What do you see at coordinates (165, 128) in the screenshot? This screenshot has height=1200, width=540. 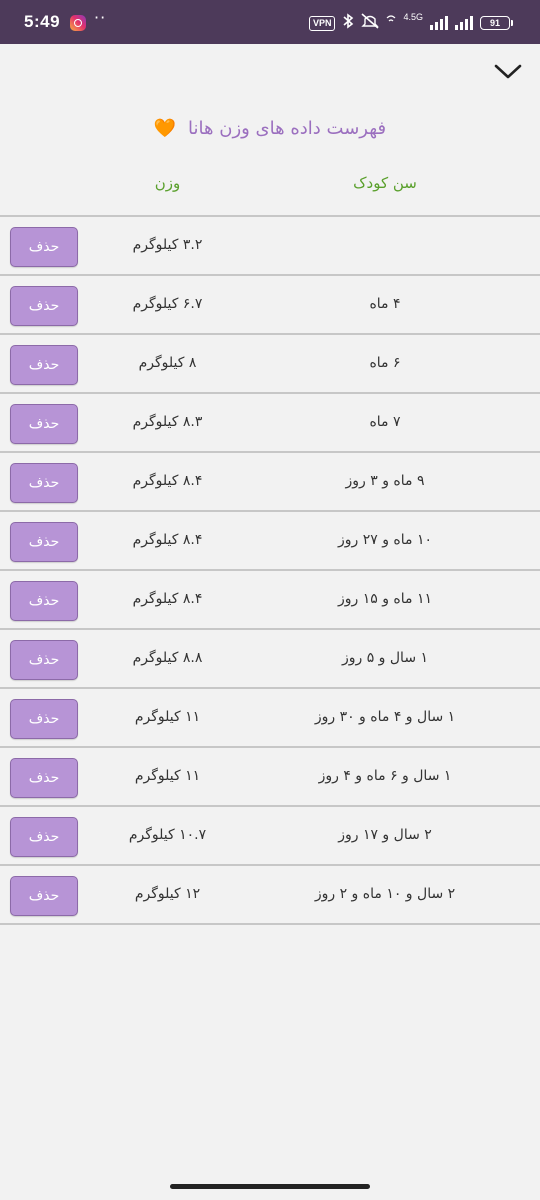 I see `heart-icon: 🧡` at bounding box center [165, 128].